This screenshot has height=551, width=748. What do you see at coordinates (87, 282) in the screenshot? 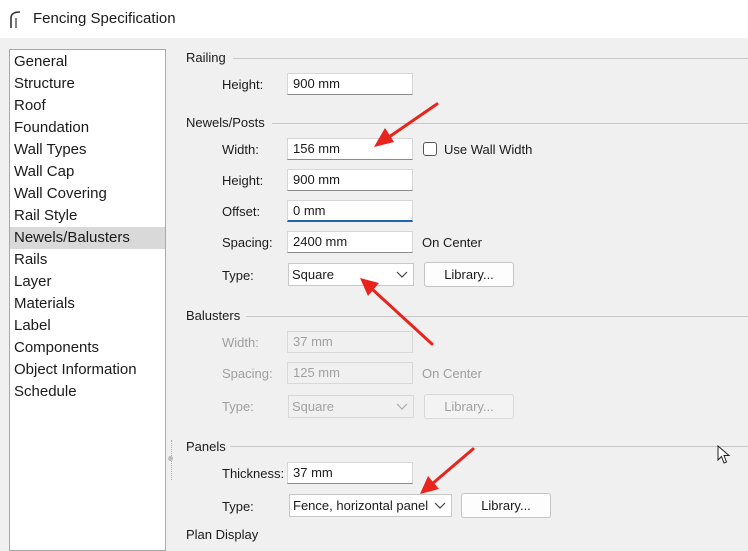
I see `nav-item-layer: Layer` at bounding box center [87, 282].